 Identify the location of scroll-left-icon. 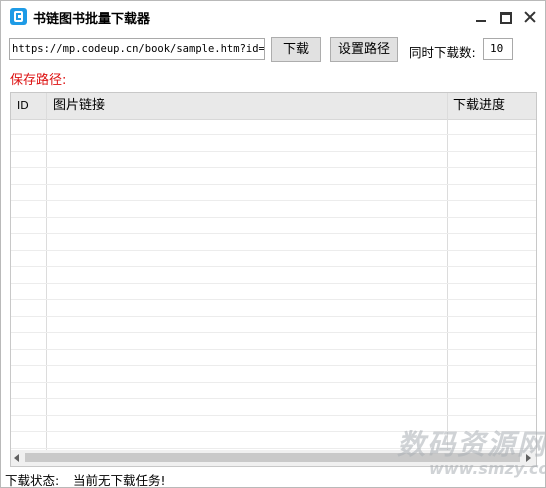
(16, 458).